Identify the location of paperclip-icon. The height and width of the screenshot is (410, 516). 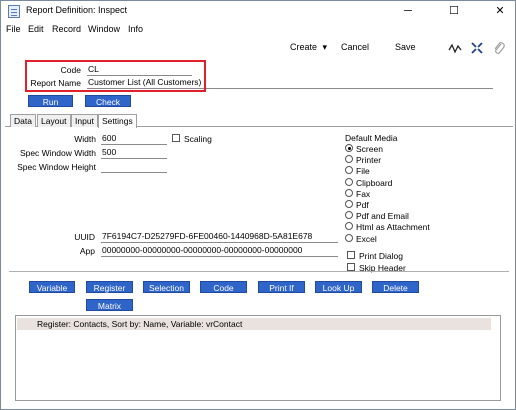
(499, 48).